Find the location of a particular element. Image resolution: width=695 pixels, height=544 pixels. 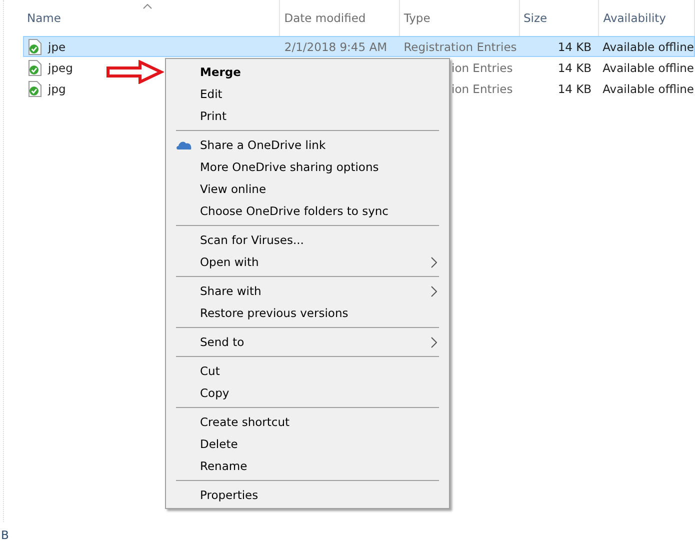

menu-item: Restore previous versions is located at coordinates (307, 313).